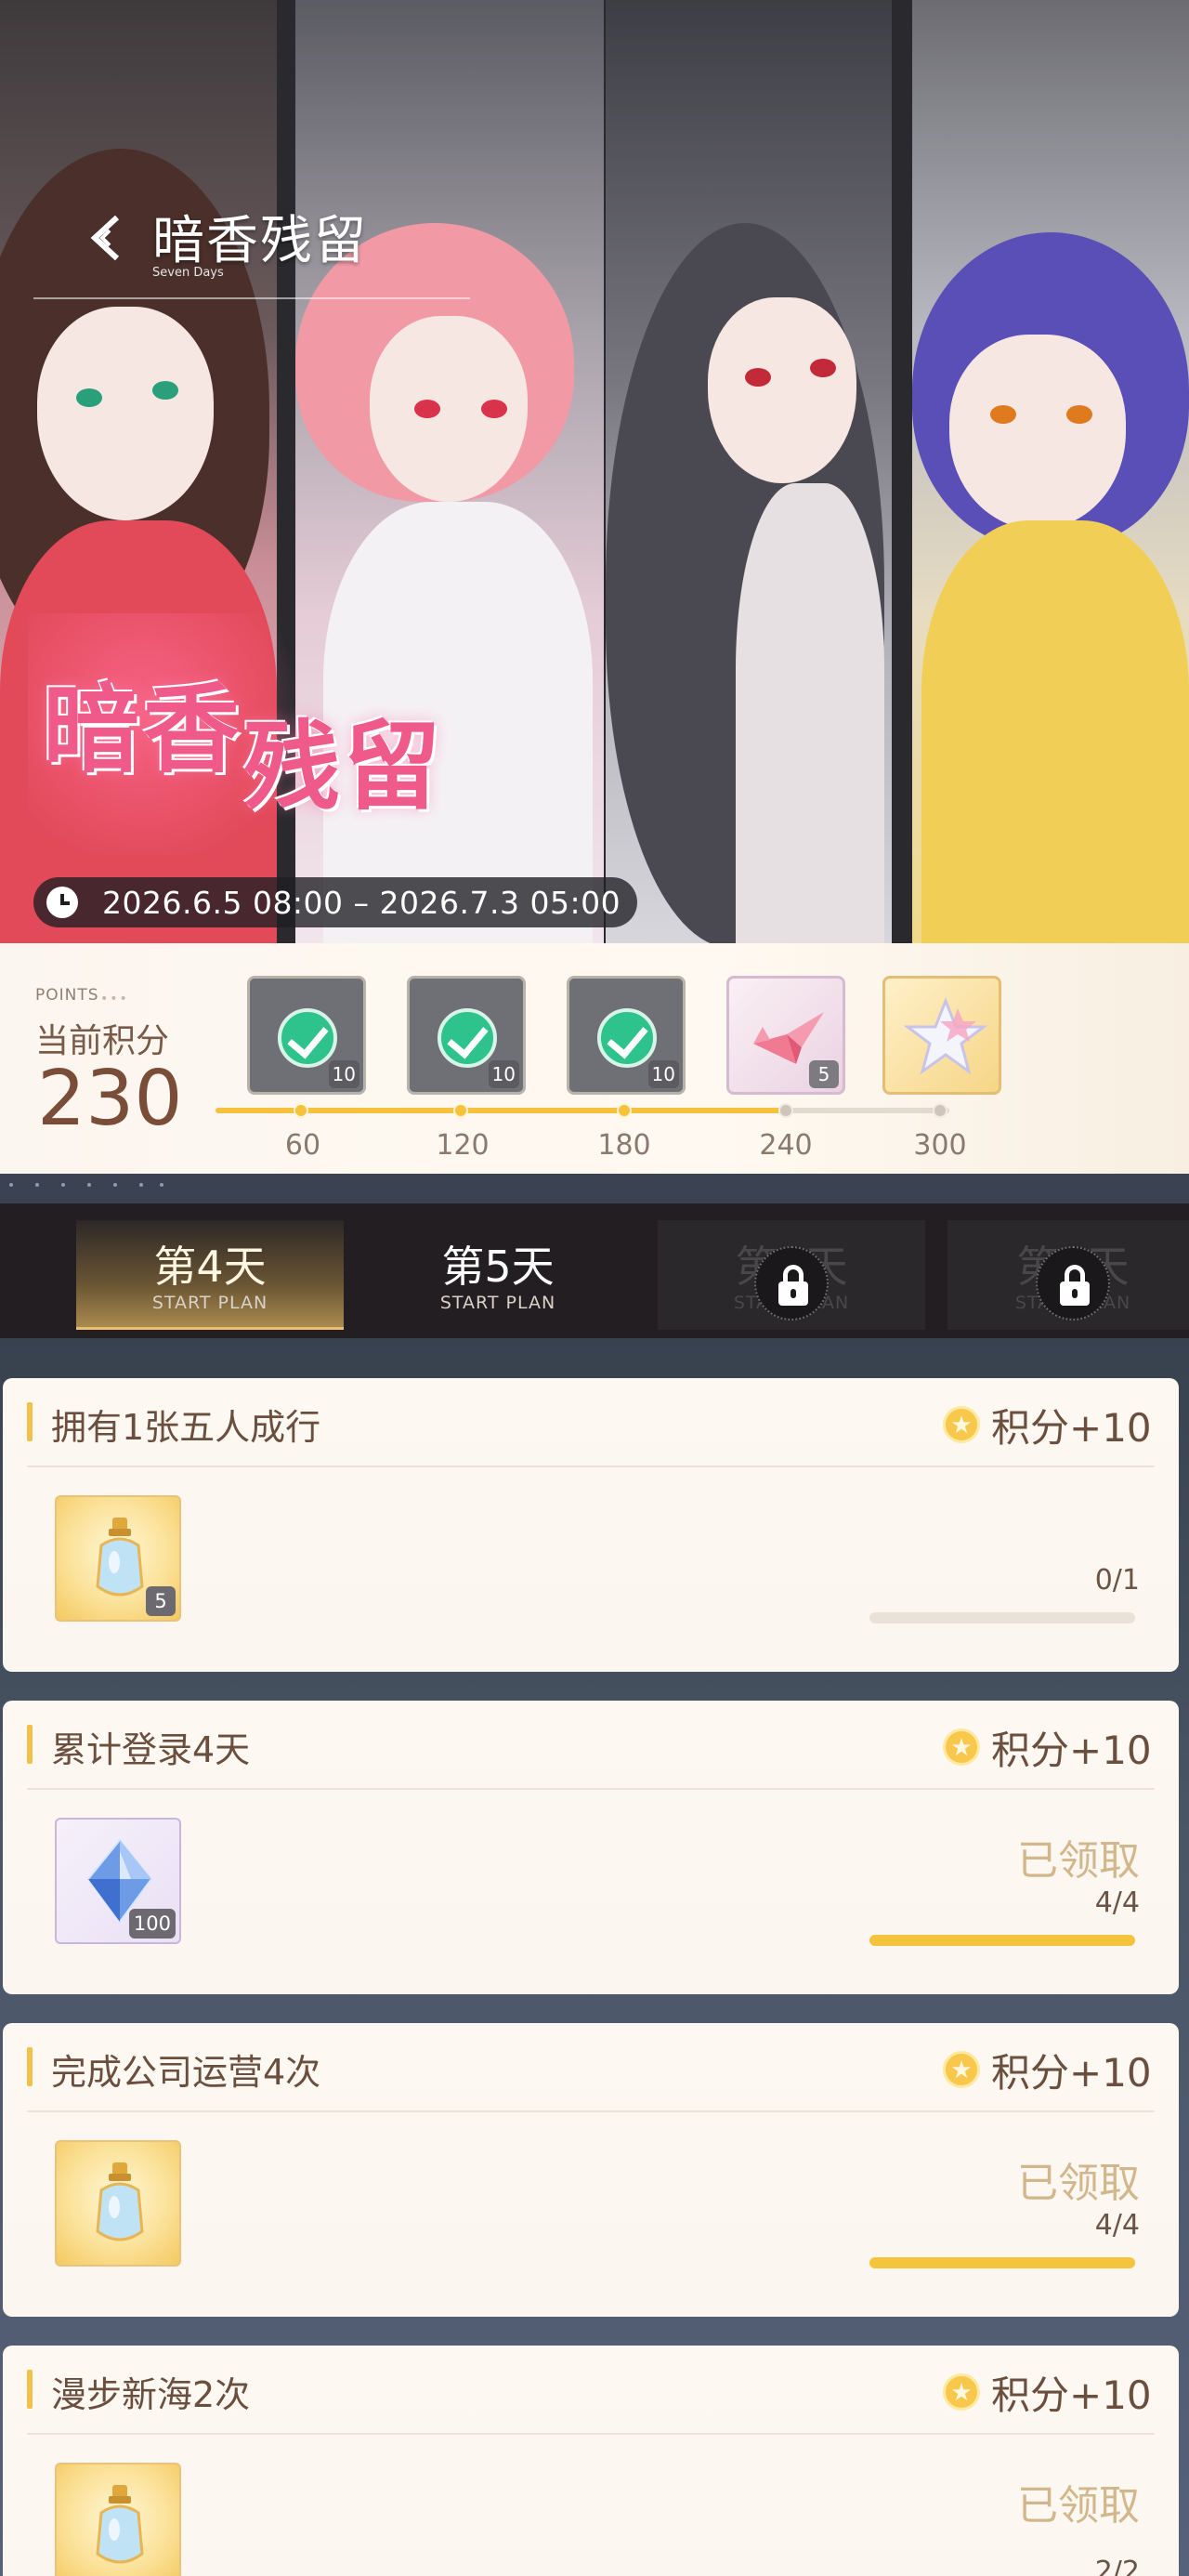 The height and width of the screenshot is (2576, 1189). What do you see at coordinates (940, 1145) in the screenshot?
I see `milestone-points: 300` at bounding box center [940, 1145].